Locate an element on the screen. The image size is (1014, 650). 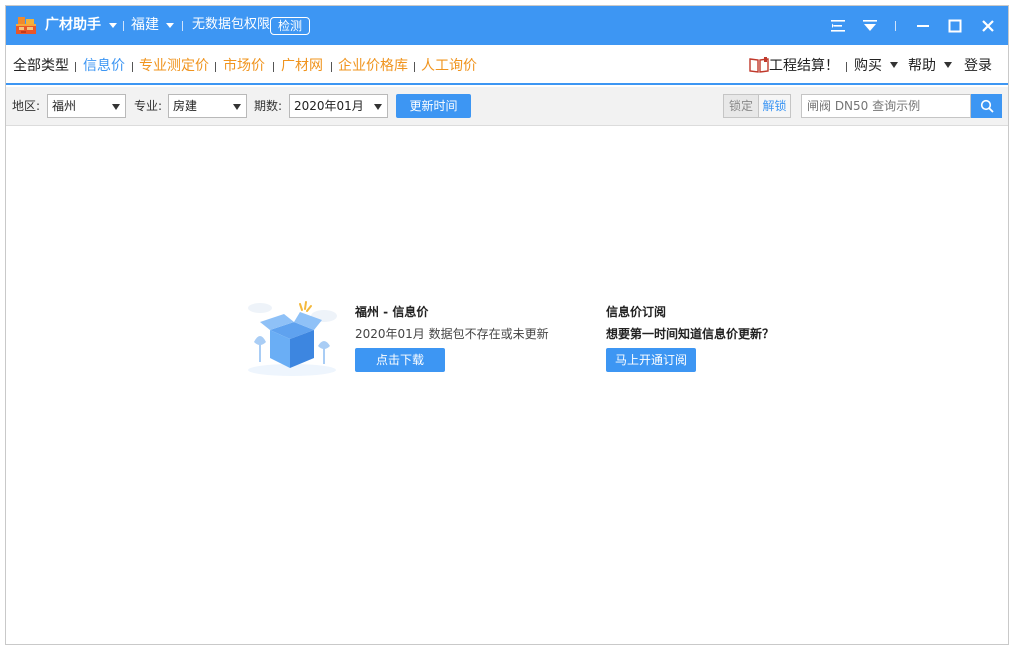
settlement-label: 工程结算！ is located at coordinates (804, 66).